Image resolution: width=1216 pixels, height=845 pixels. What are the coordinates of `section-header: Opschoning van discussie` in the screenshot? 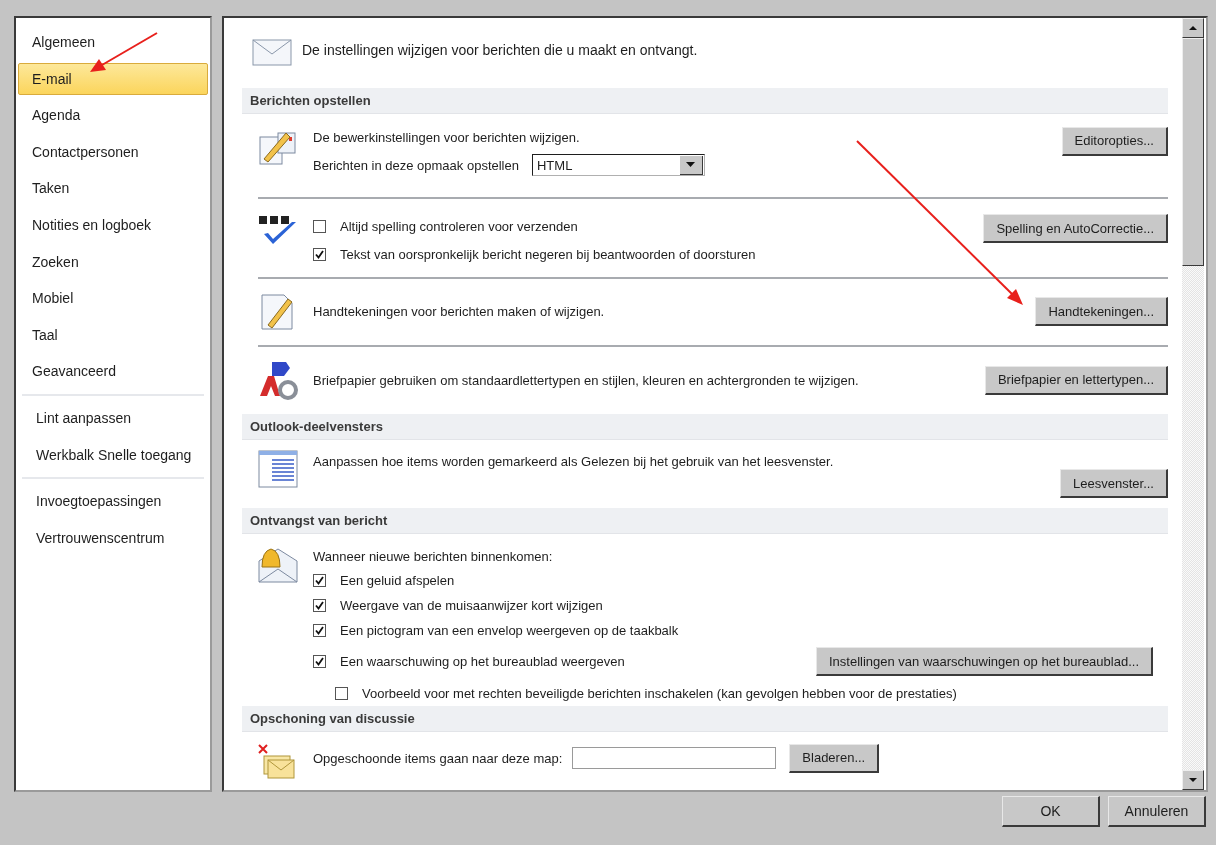 It's located at (705, 718).